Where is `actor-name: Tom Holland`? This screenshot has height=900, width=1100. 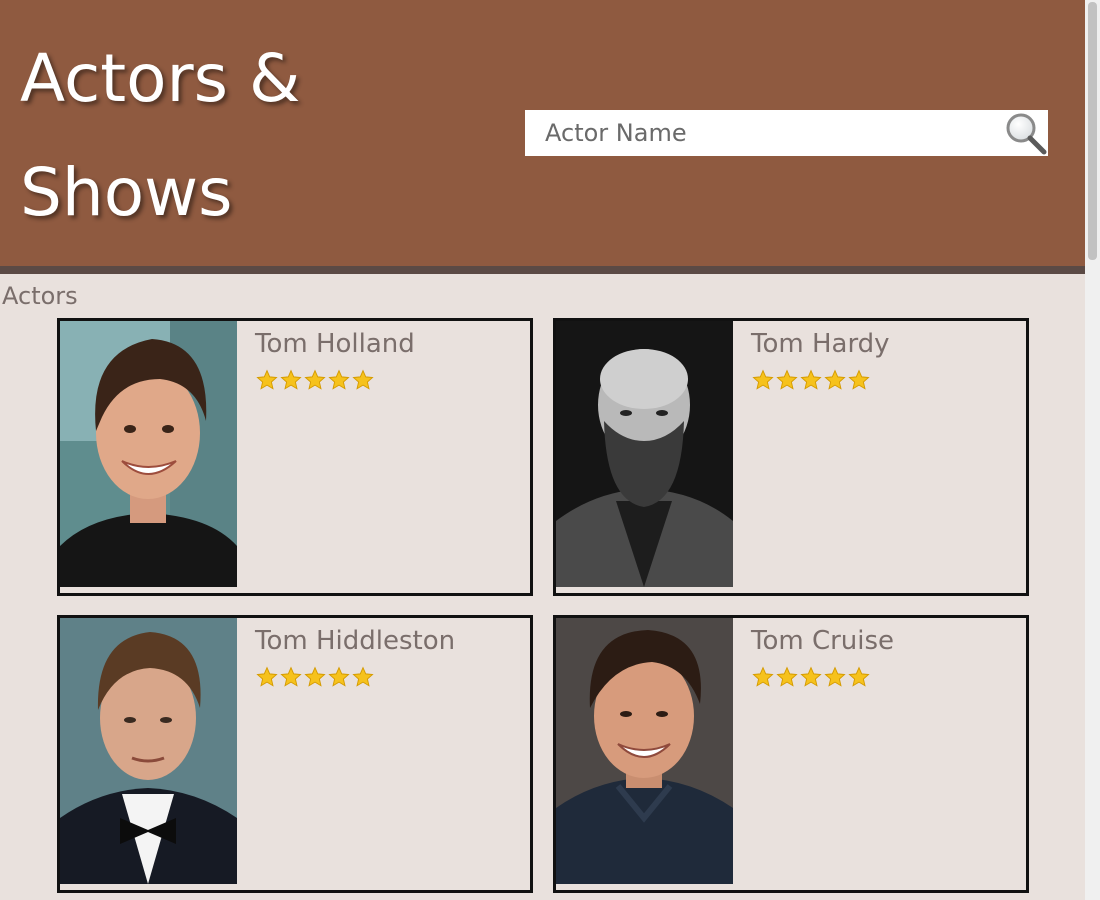 actor-name: Tom Holland is located at coordinates (335, 344).